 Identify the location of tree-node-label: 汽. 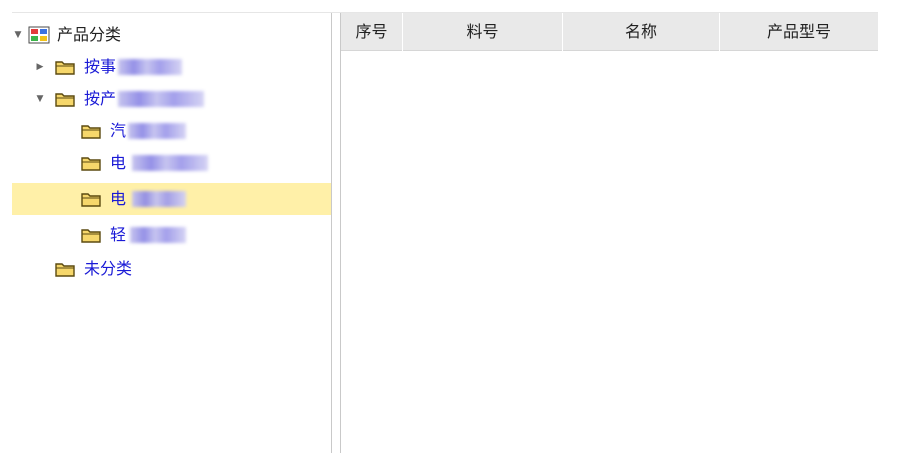
(118, 130).